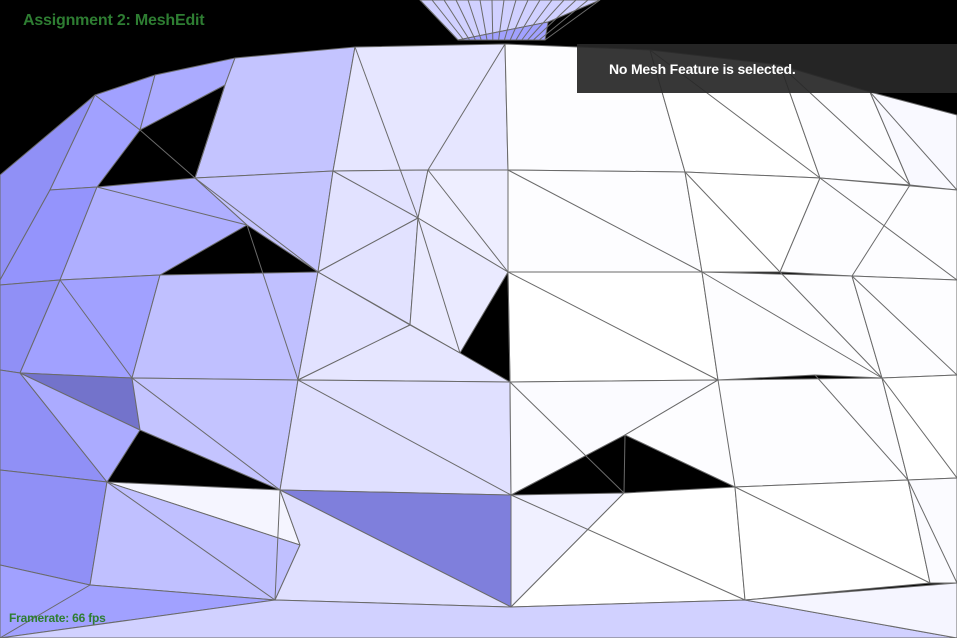  I want to click on framerate-readout: Framerate: 66 fps, so click(57, 618).